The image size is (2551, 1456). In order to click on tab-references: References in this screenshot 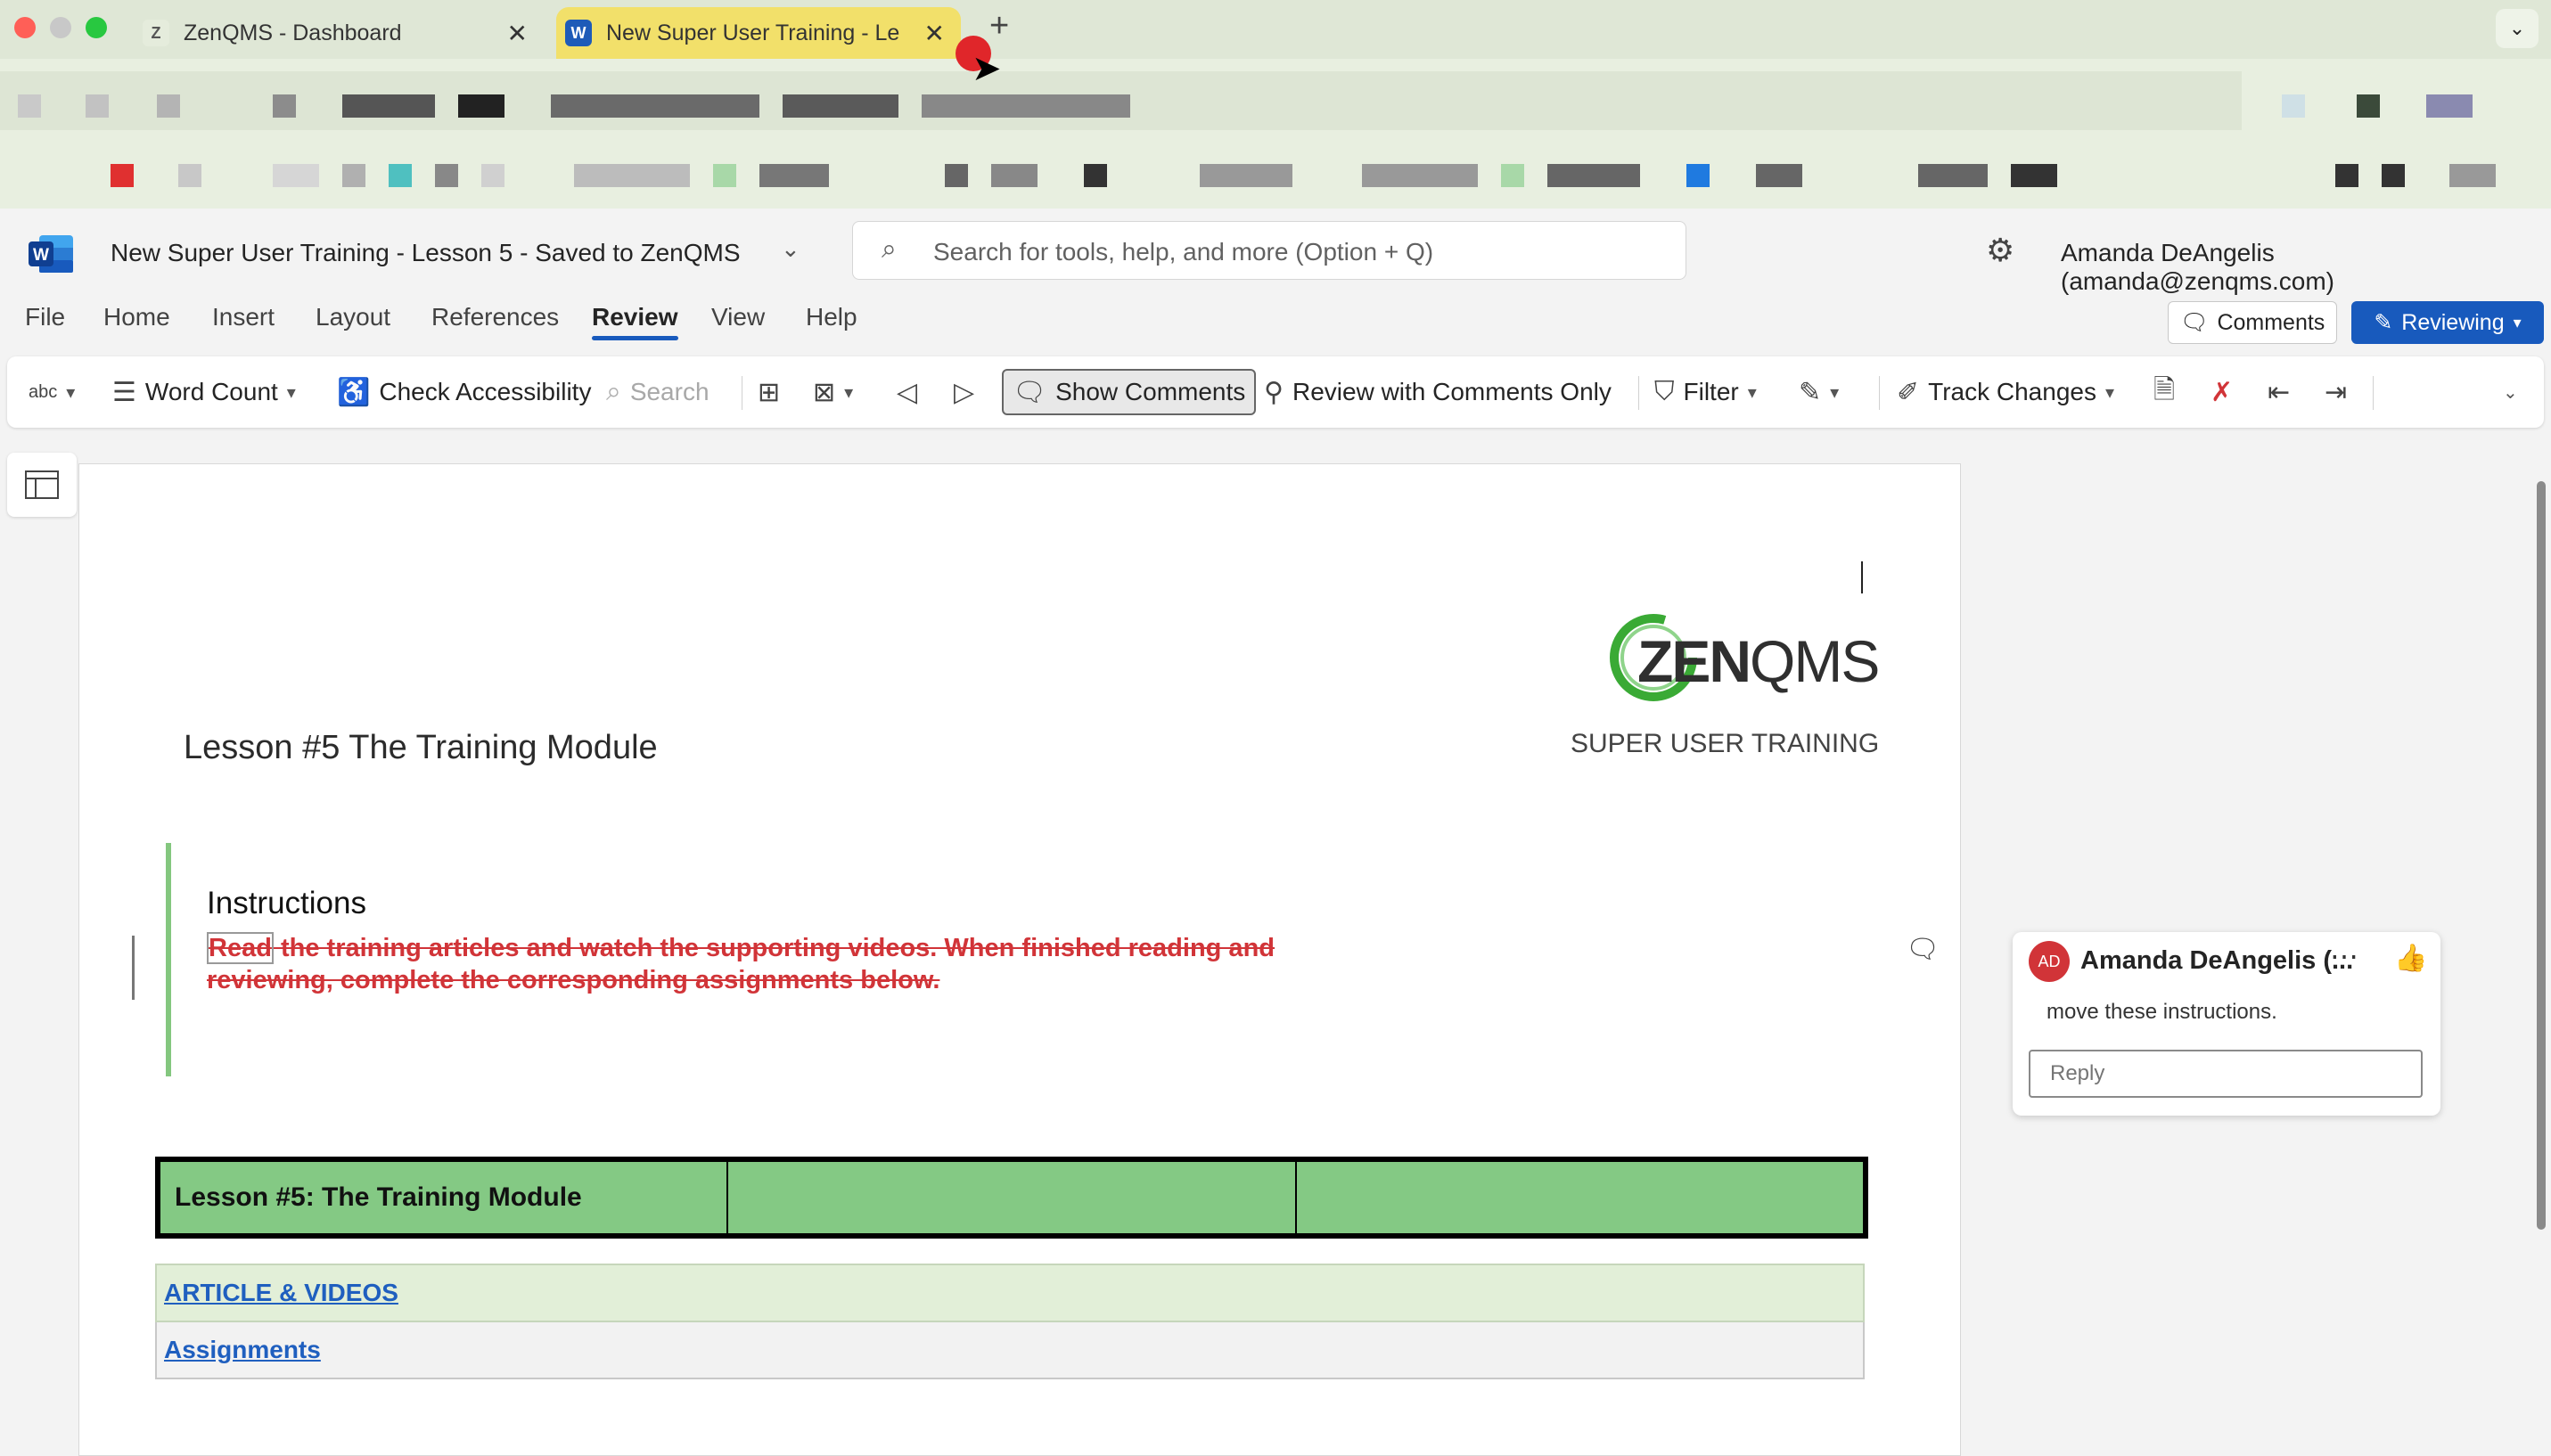, I will do `click(495, 317)`.